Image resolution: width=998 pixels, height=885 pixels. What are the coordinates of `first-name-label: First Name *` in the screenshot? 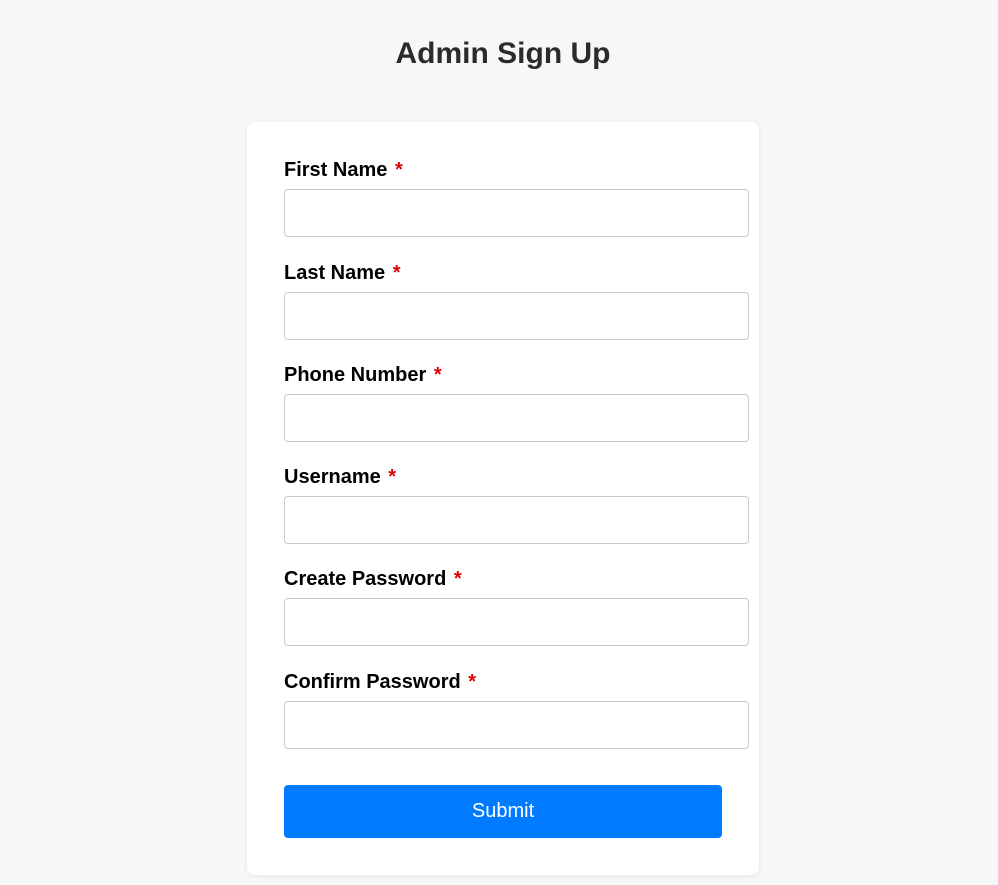 It's located at (516, 170).